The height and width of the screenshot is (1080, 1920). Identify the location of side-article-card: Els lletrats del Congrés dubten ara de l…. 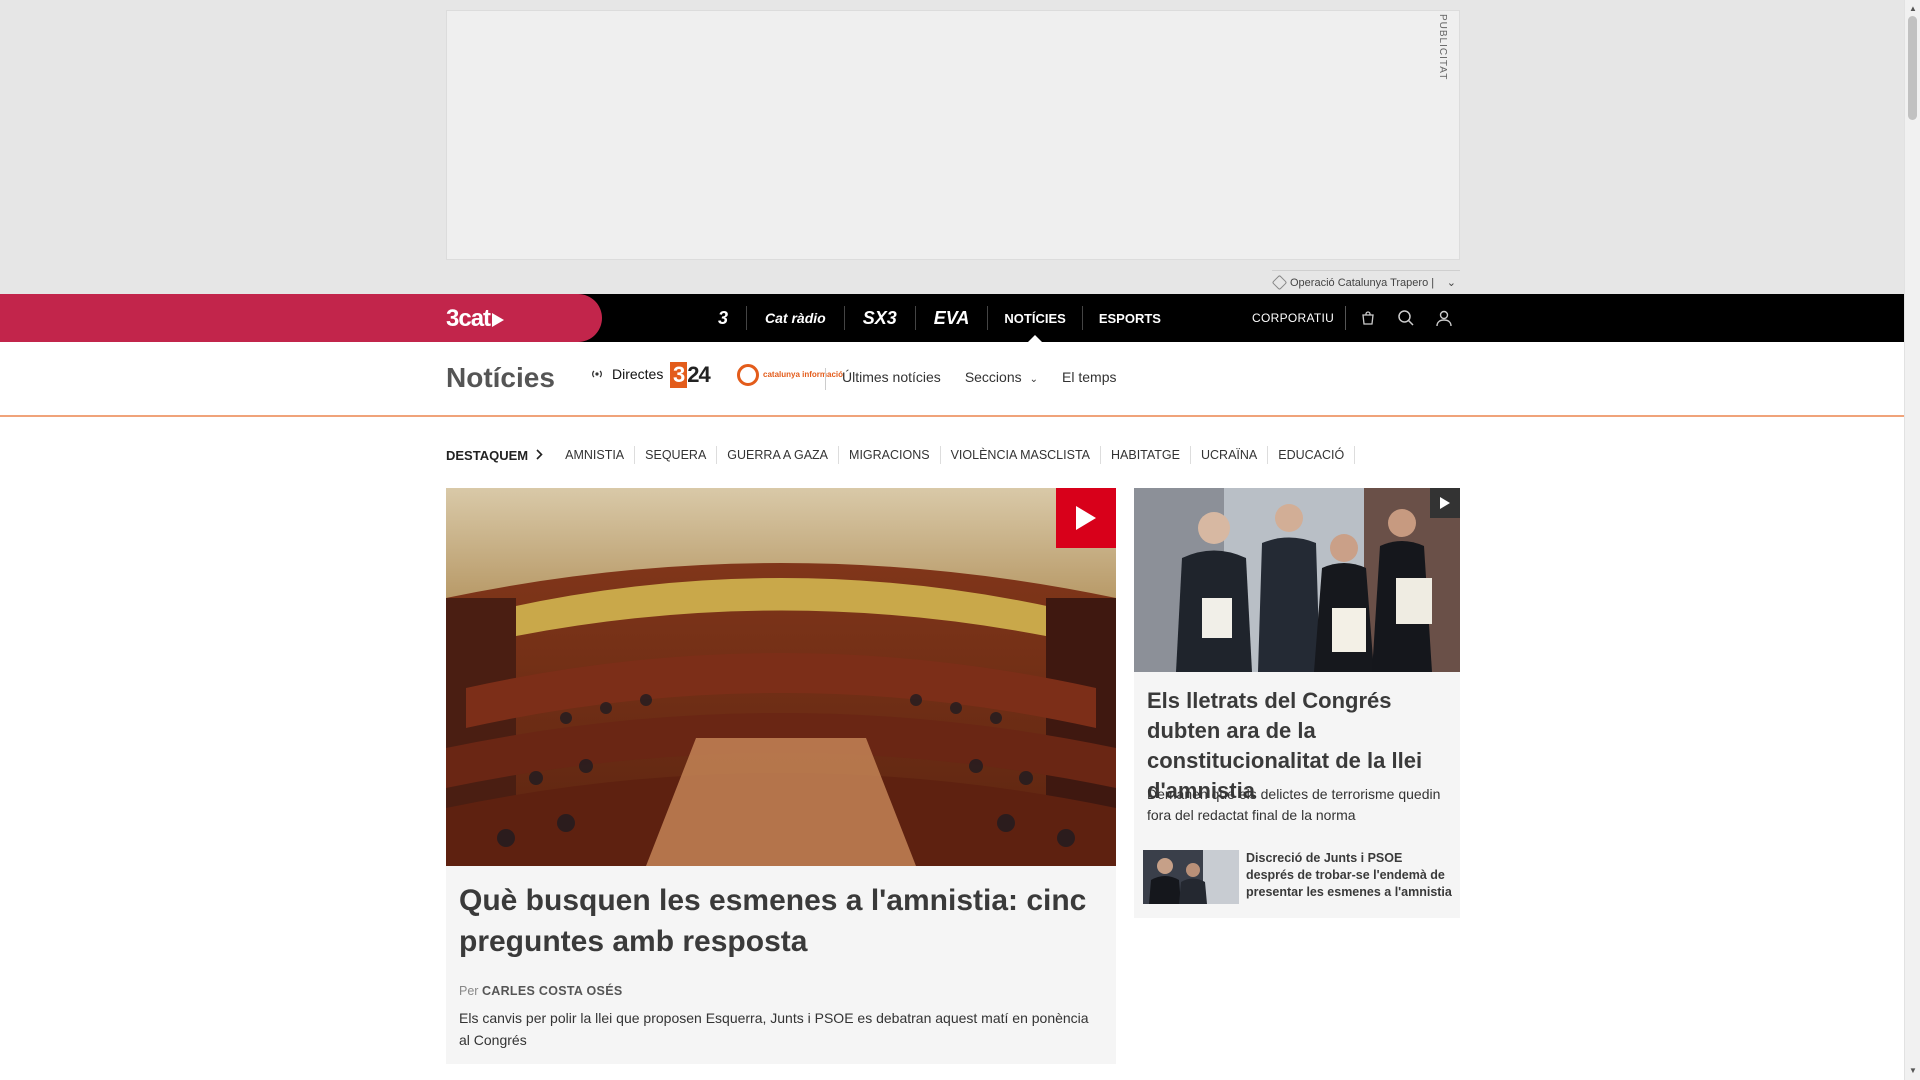
(1297, 703).